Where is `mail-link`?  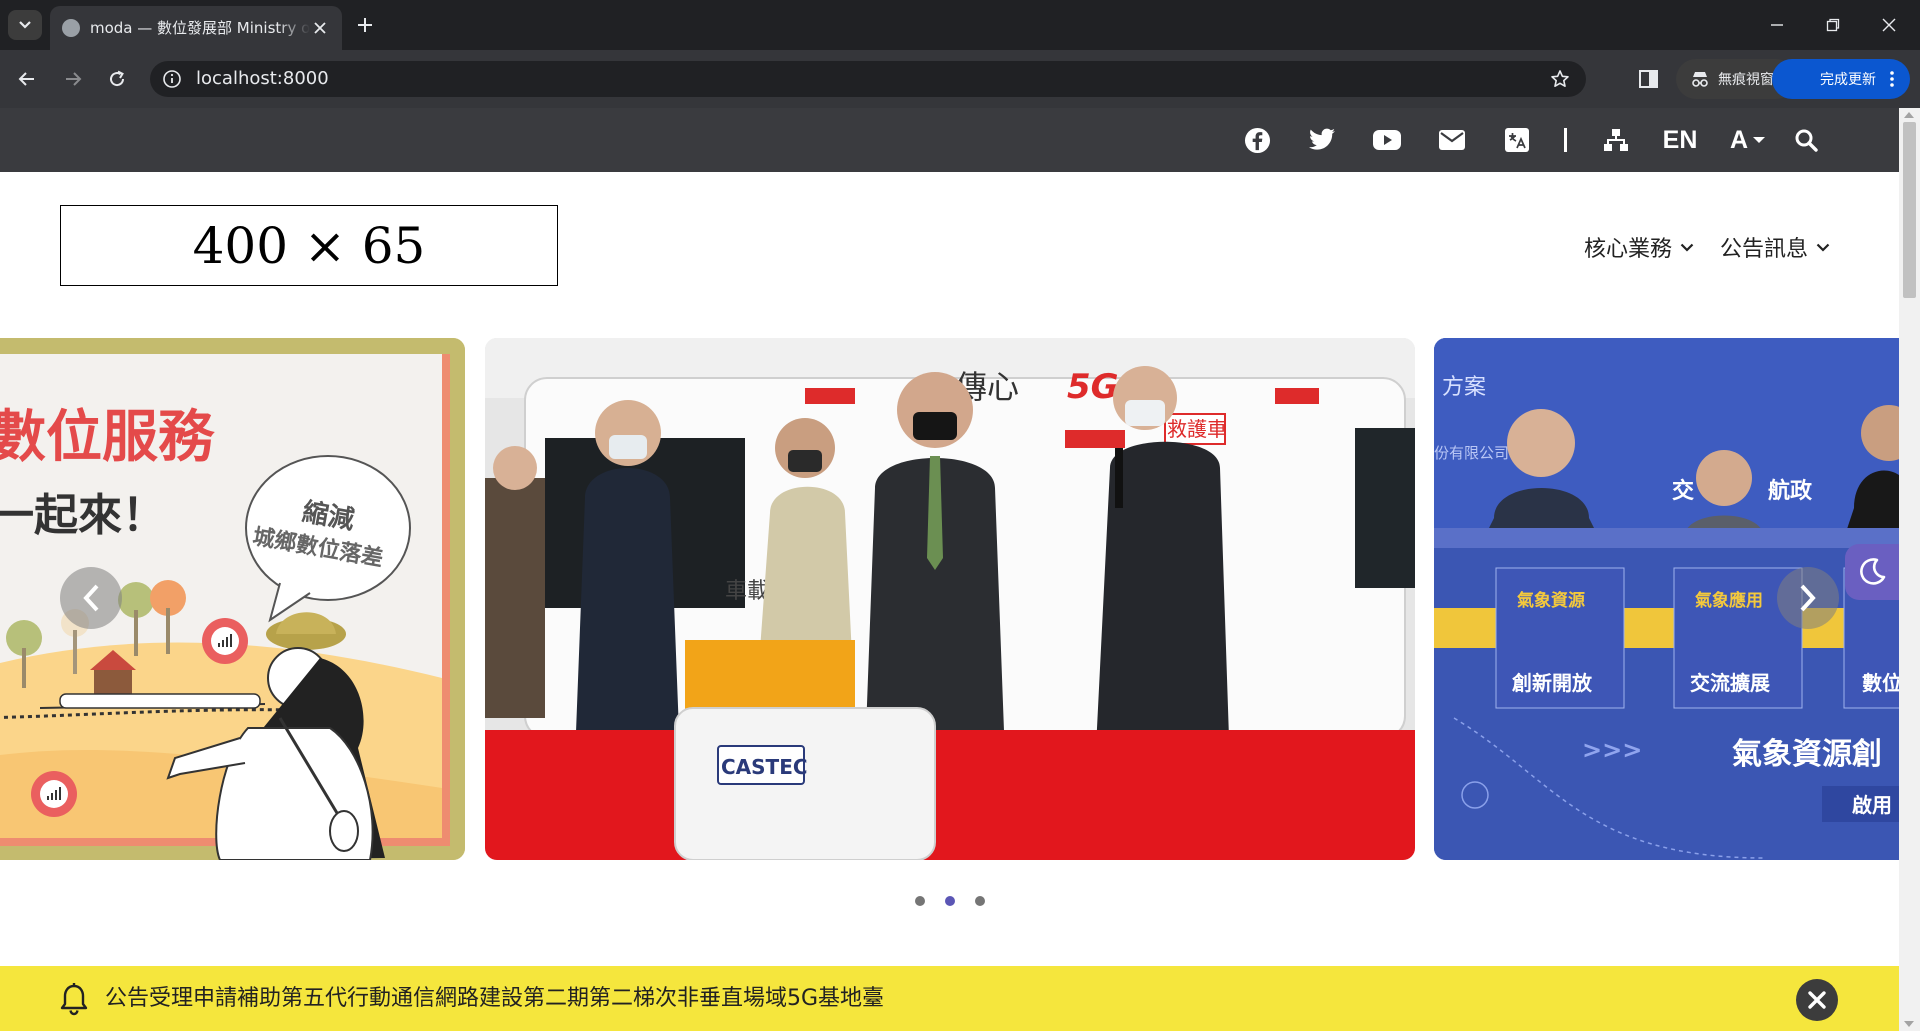
mail-link is located at coordinates (1452, 140).